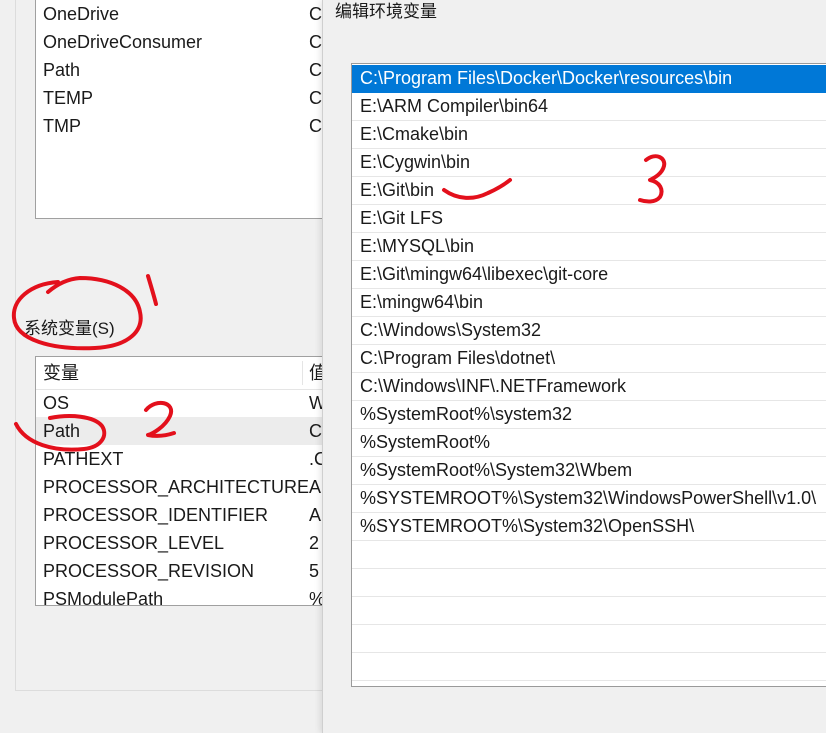 The height and width of the screenshot is (733, 826). Describe the element at coordinates (83, 459) in the screenshot. I see `variable-name: PATHEXT` at that location.